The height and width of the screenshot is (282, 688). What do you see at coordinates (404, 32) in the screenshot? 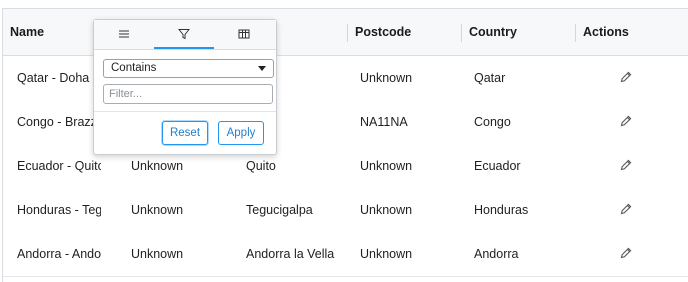
I see `column-header-postcode: Postcode` at bounding box center [404, 32].